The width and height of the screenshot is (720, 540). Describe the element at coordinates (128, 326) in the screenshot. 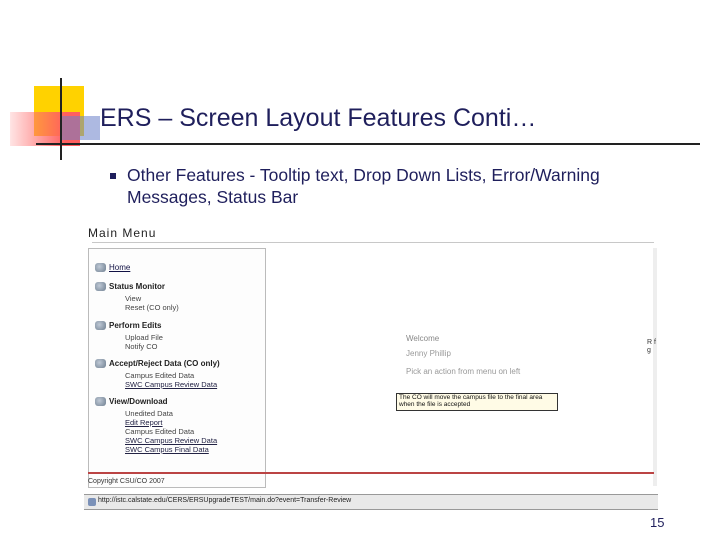

I see `menu-item-perform-edits: Perform Edits` at that location.